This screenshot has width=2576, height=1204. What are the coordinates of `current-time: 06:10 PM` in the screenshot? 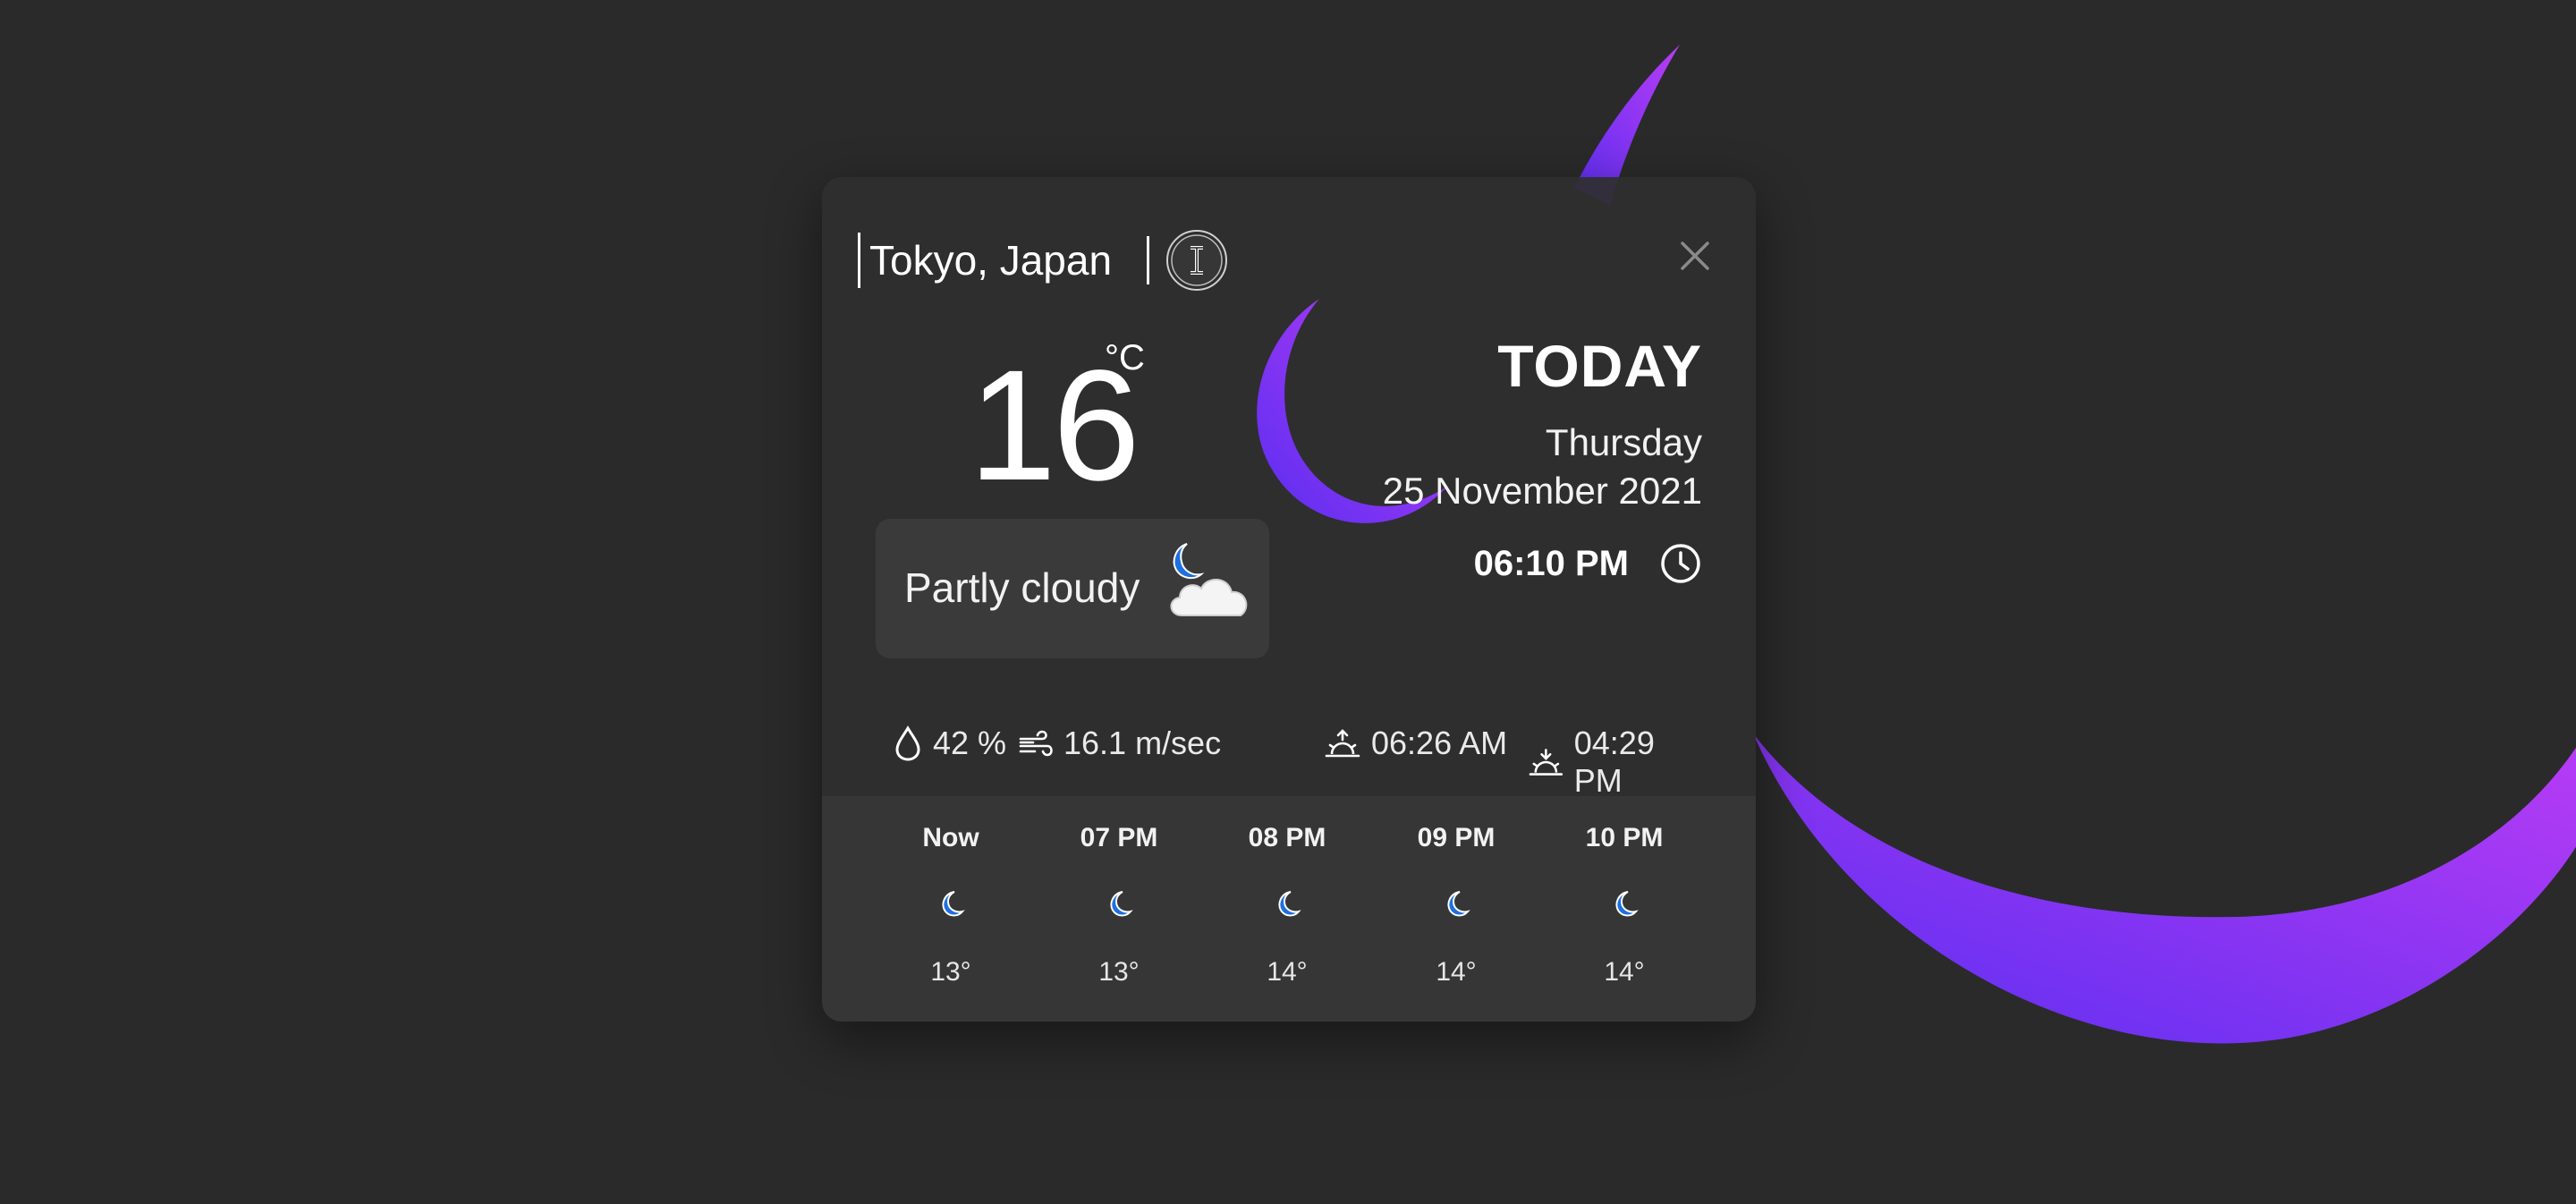 It's located at (1551, 563).